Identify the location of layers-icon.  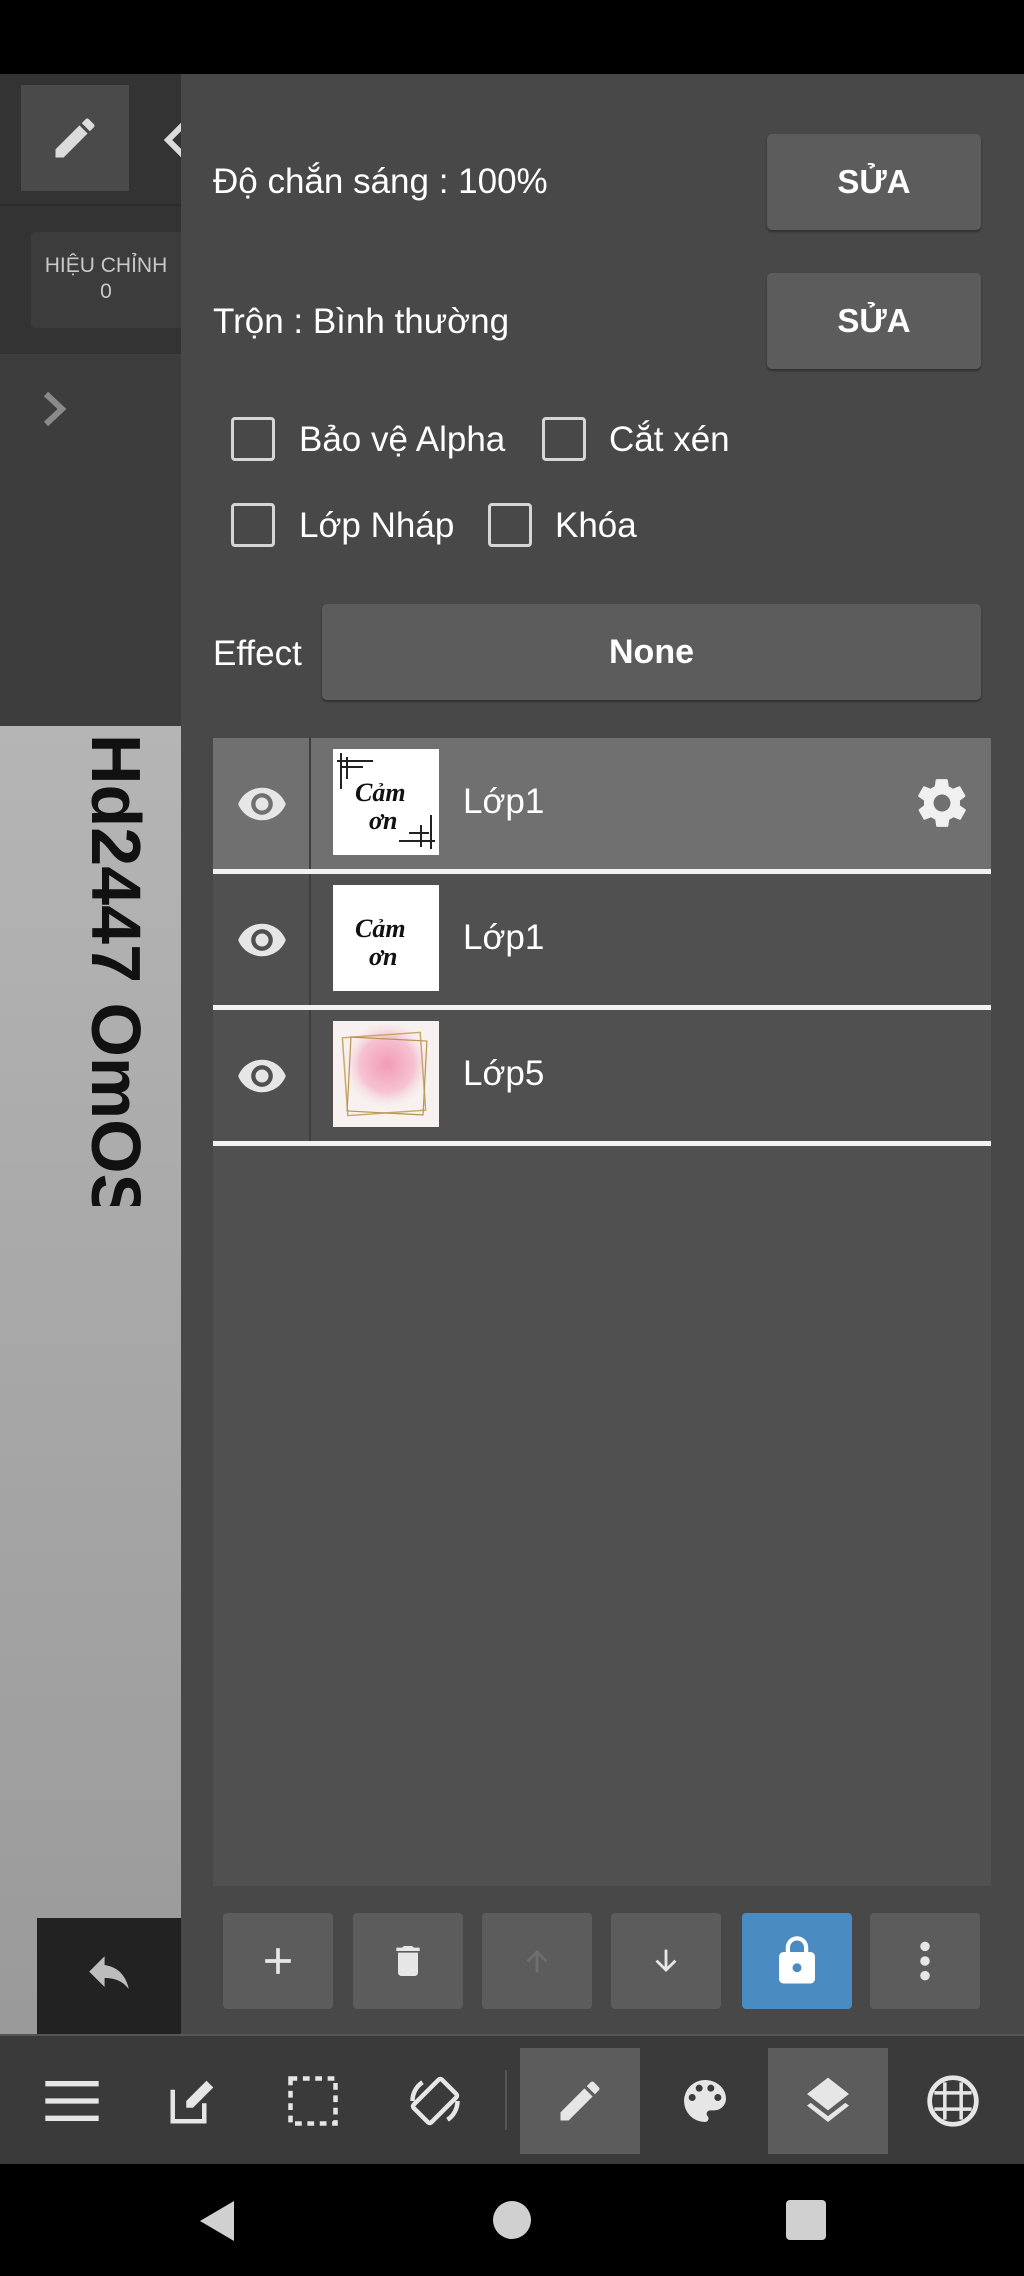
(828, 2099).